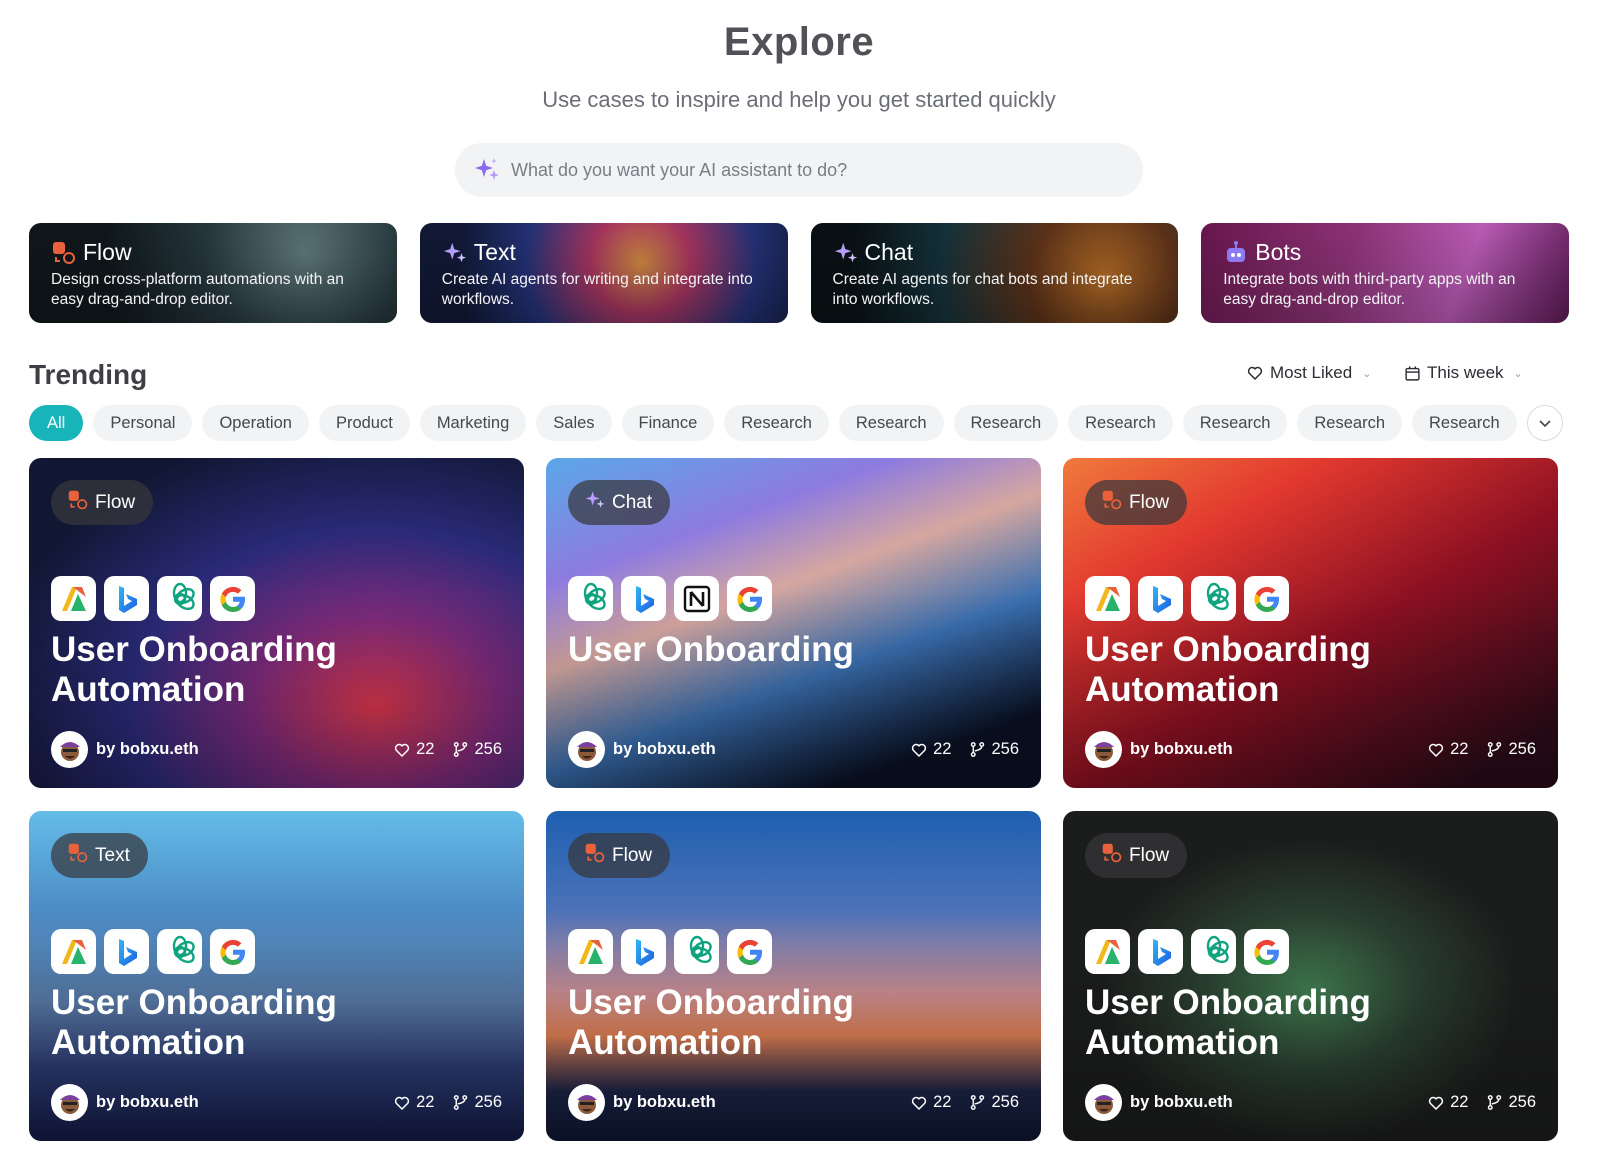 The image size is (1598, 1156). Describe the element at coordinates (668, 423) in the screenshot. I see `filter-chip-finance: Finance` at that location.